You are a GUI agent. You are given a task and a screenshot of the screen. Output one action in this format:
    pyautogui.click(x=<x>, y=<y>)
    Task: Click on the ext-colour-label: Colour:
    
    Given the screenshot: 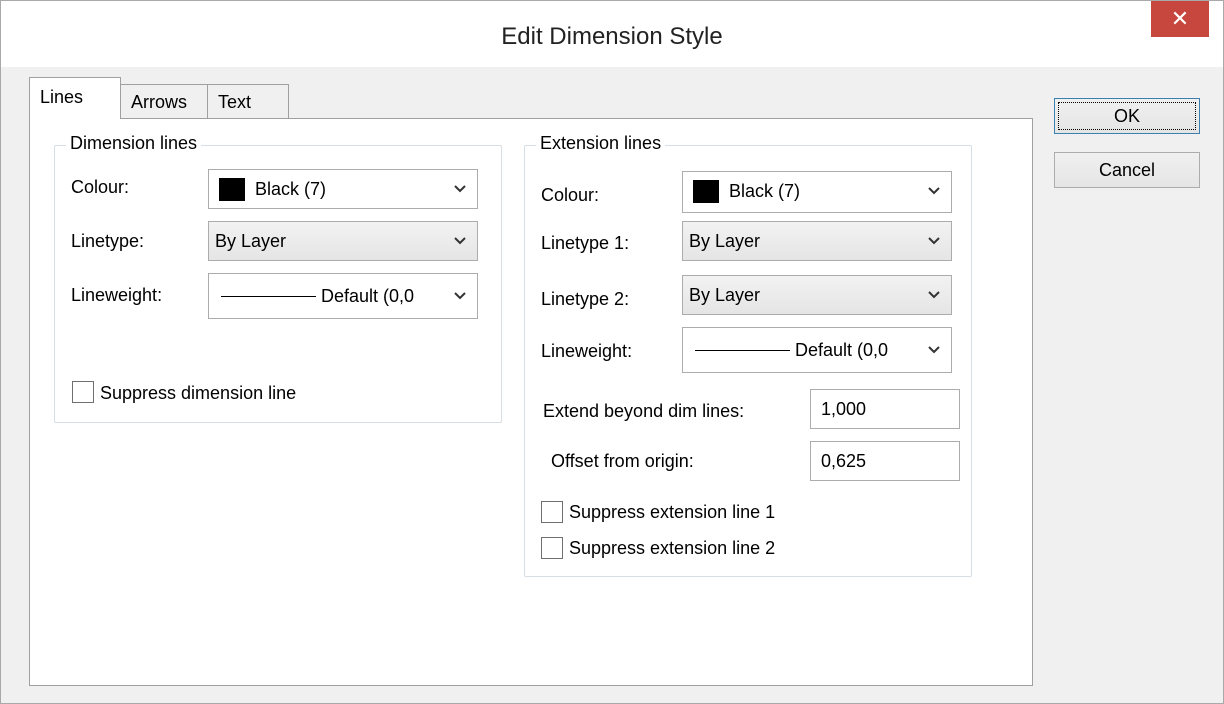 What is the action you would take?
    pyautogui.click(x=570, y=195)
    